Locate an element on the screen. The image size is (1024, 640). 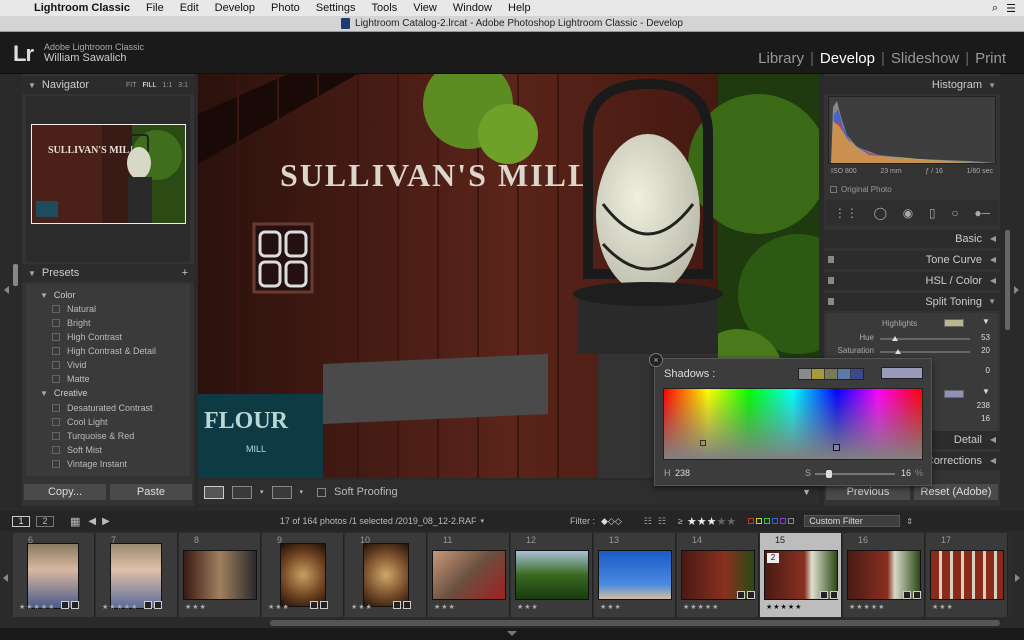
module-print: Print is located at coordinates (990, 58).